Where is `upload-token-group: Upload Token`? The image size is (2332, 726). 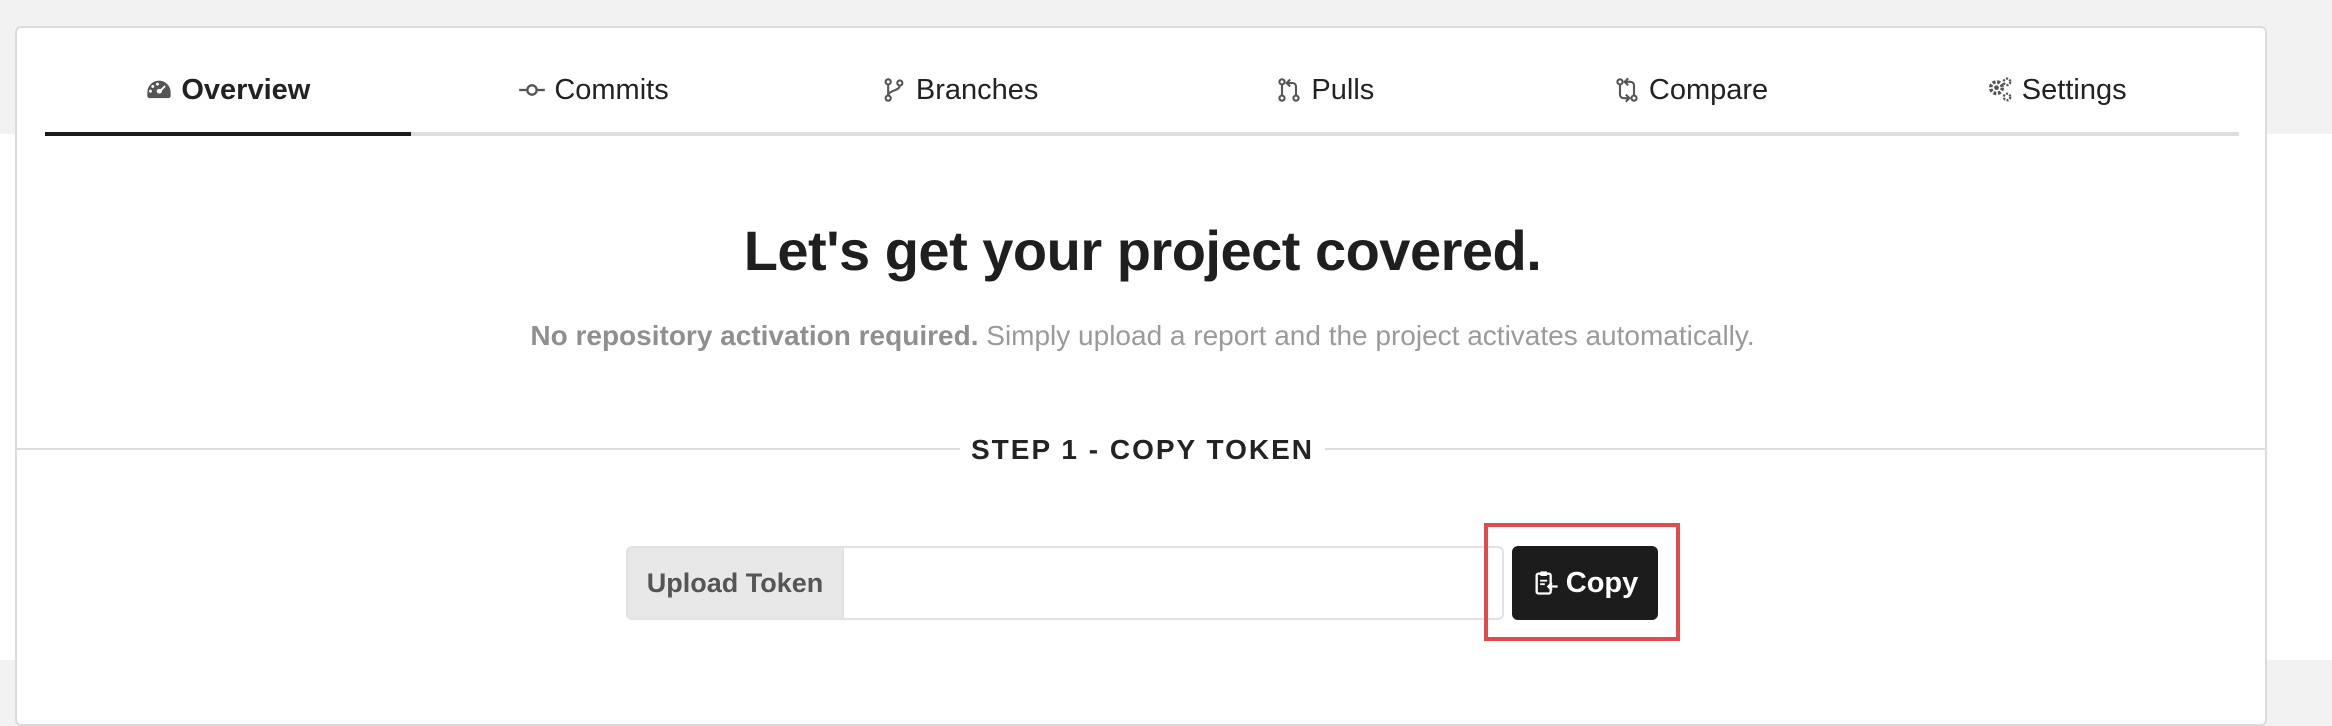 upload-token-group: Upload Token is located at coordinates (1065, 583).